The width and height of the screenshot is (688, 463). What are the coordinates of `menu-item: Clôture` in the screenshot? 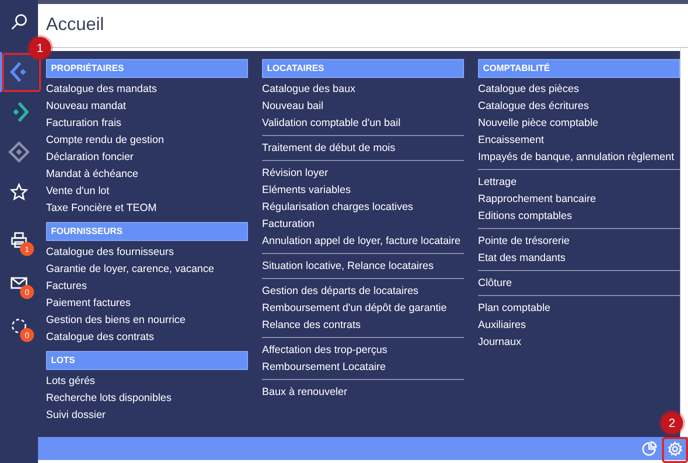 It's located at (495, 283).